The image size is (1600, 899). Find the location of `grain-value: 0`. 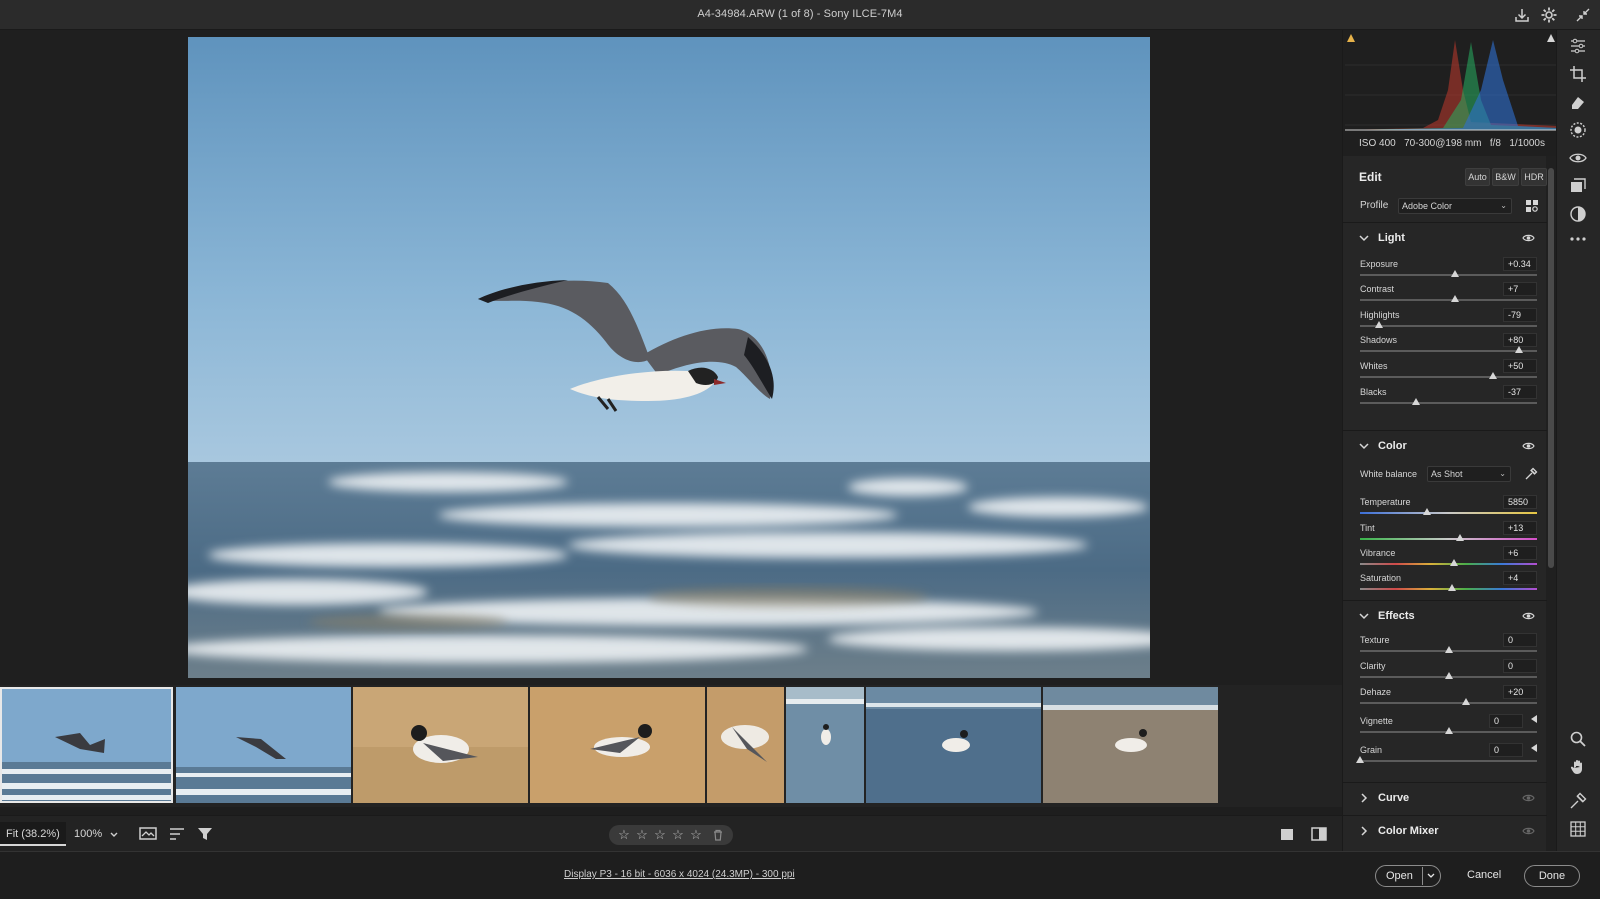

grain-value: 0 is located at coordinates (1506, 750).